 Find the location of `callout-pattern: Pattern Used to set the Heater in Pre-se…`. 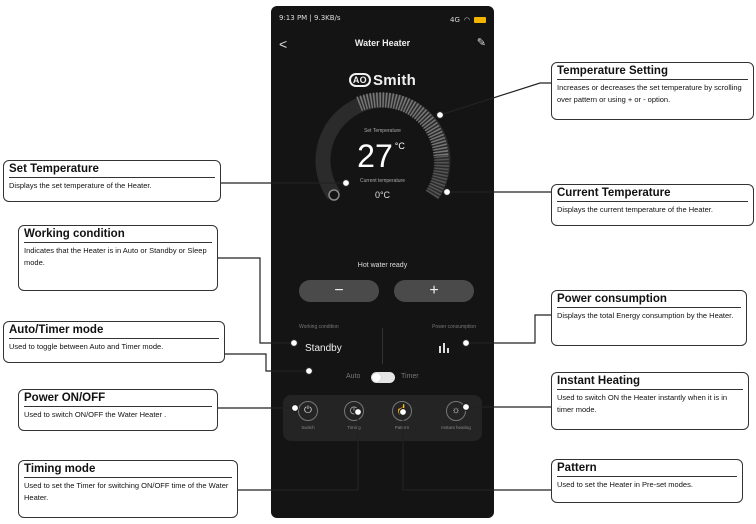

callout-pattern: Pattern Used to set the Heater in Pre-se… is located at coordinates (647, 481).